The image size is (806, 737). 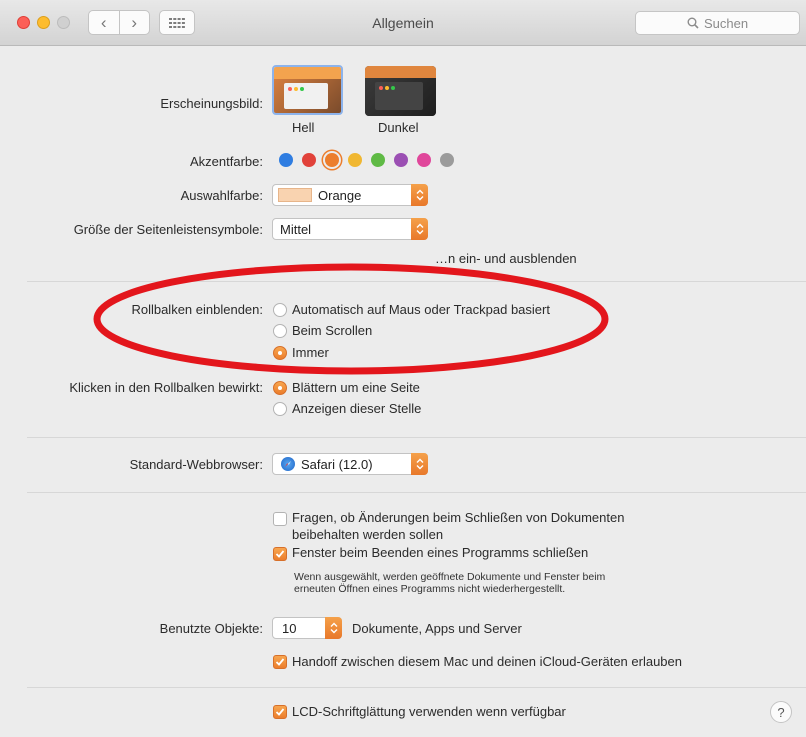 What do you see at coordinates (340, 195) in the screenshot?
I see `highlight-color-value: Orange` at bounding box center [340, 195].